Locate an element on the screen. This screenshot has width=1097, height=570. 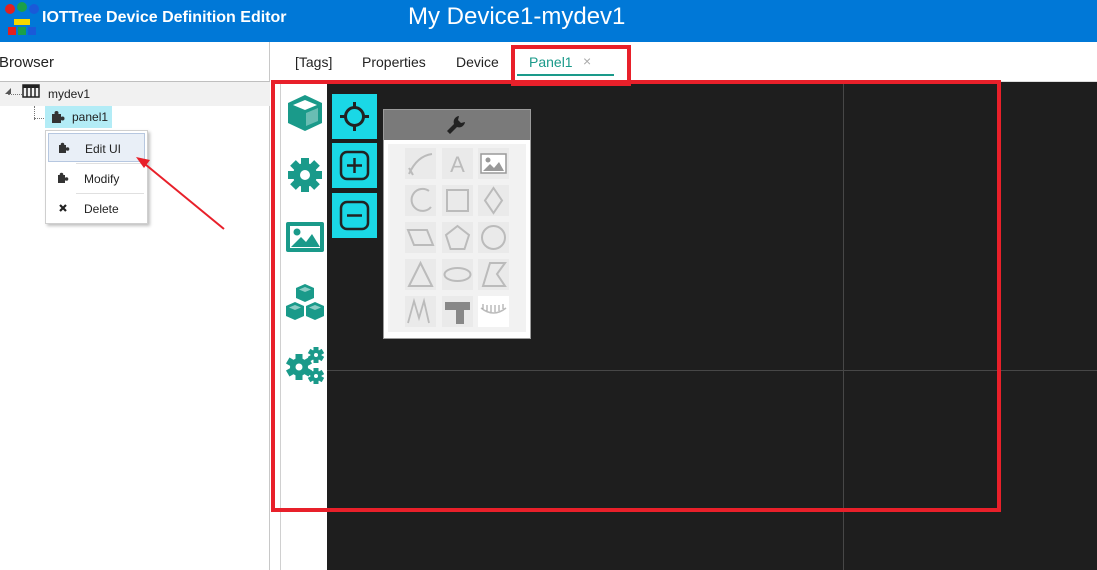
app-title: IOTTree Device Definition Editor is located at coordinates (164, 17).